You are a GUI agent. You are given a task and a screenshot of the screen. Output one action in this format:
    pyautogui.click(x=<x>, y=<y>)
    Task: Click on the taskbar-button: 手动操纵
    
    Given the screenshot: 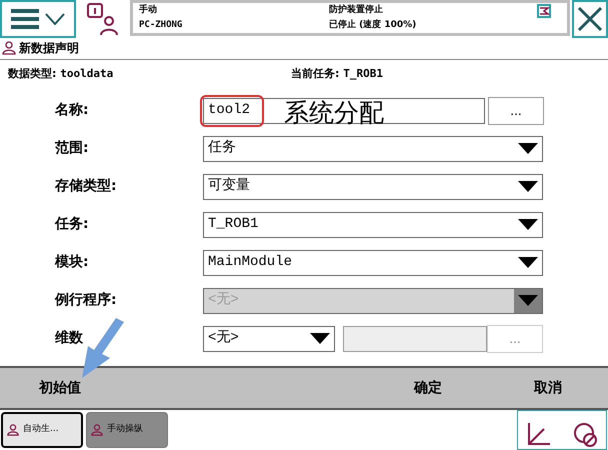 What is the action you would take?
    pyautogui.click(x=127, y=430)
    